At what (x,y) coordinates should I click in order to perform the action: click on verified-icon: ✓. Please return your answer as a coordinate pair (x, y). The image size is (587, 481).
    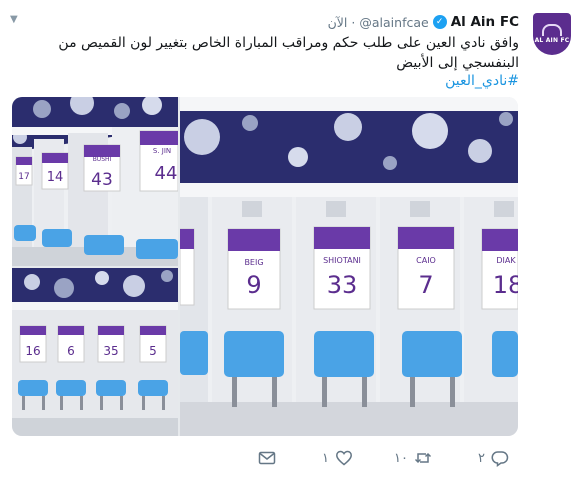
    Looking at the image, I should click on (439, 22).